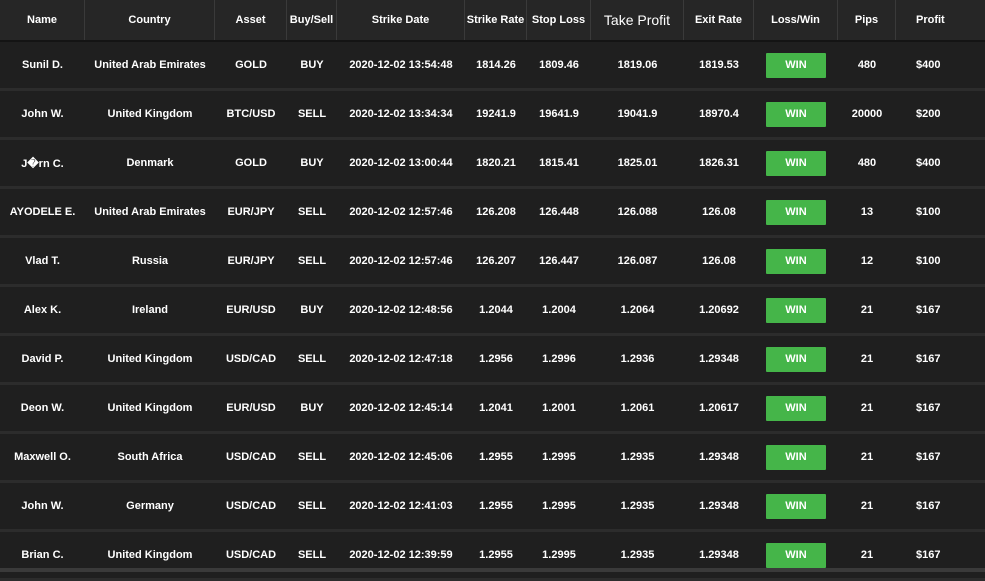 This screenshot has width=985, height=581. What do you see at coordinates (42, 20) in the screenshot?
I see `header-name: Name` at bounding box center [42, 20].